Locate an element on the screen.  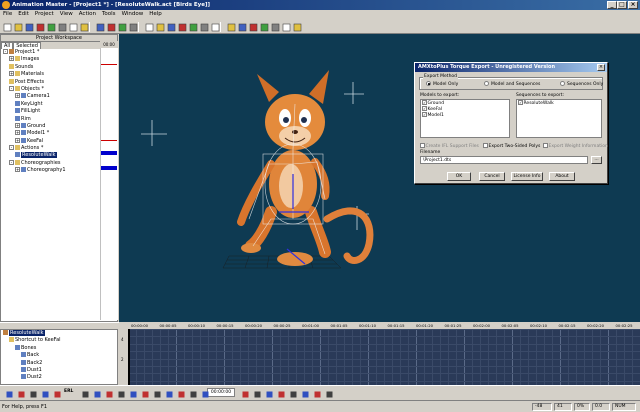
skeletal-icon is located at coordinates (133, 27).